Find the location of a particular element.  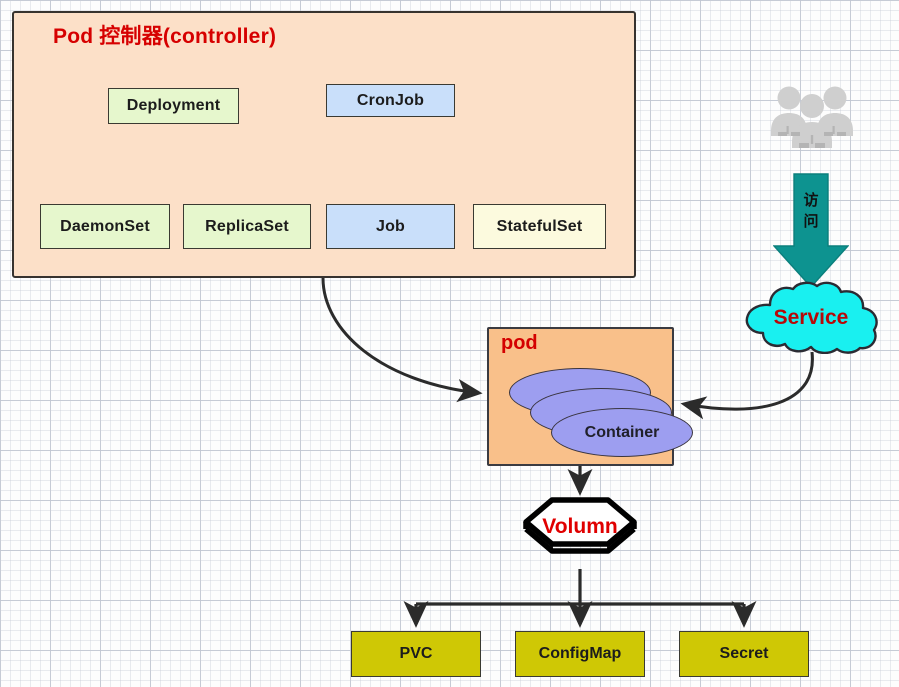

node-deployment: Deployment is located at coordinates (173, 106).